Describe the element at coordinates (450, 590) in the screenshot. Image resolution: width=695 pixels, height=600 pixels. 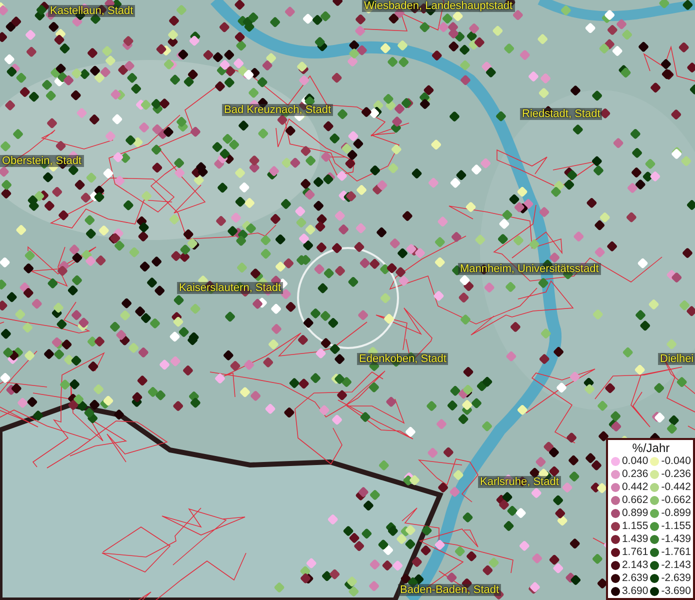
I see `place-label: Baden-Baden, Stadt` at that location.